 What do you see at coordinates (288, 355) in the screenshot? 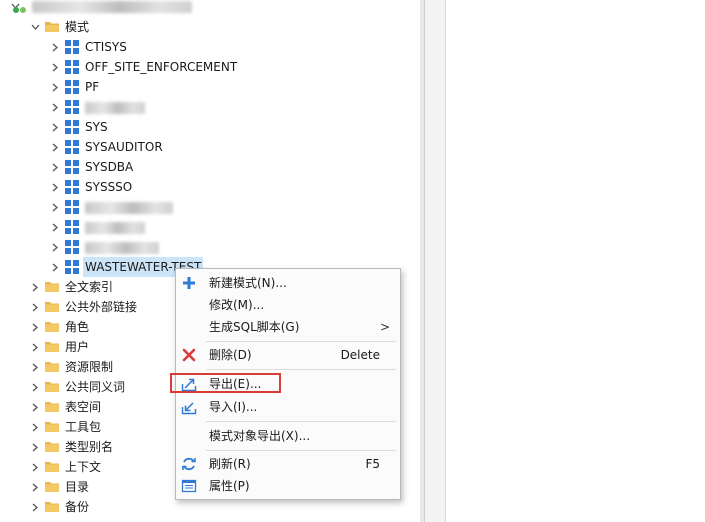
I see `menu-item-delete: 删除(D) Delete` at bounding box center [288, 355].